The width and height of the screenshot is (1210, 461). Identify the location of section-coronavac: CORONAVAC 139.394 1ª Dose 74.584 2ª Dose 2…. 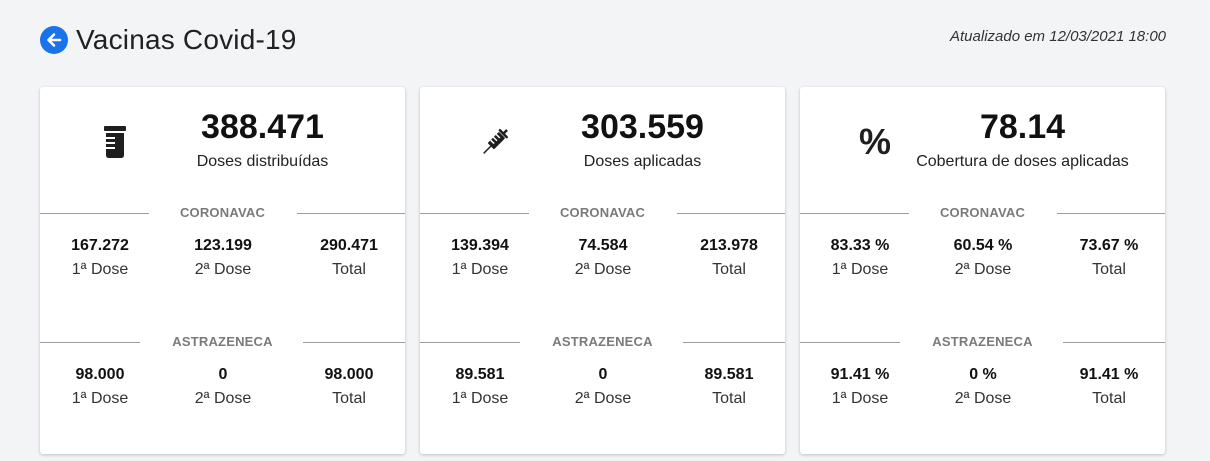
(602, 240).